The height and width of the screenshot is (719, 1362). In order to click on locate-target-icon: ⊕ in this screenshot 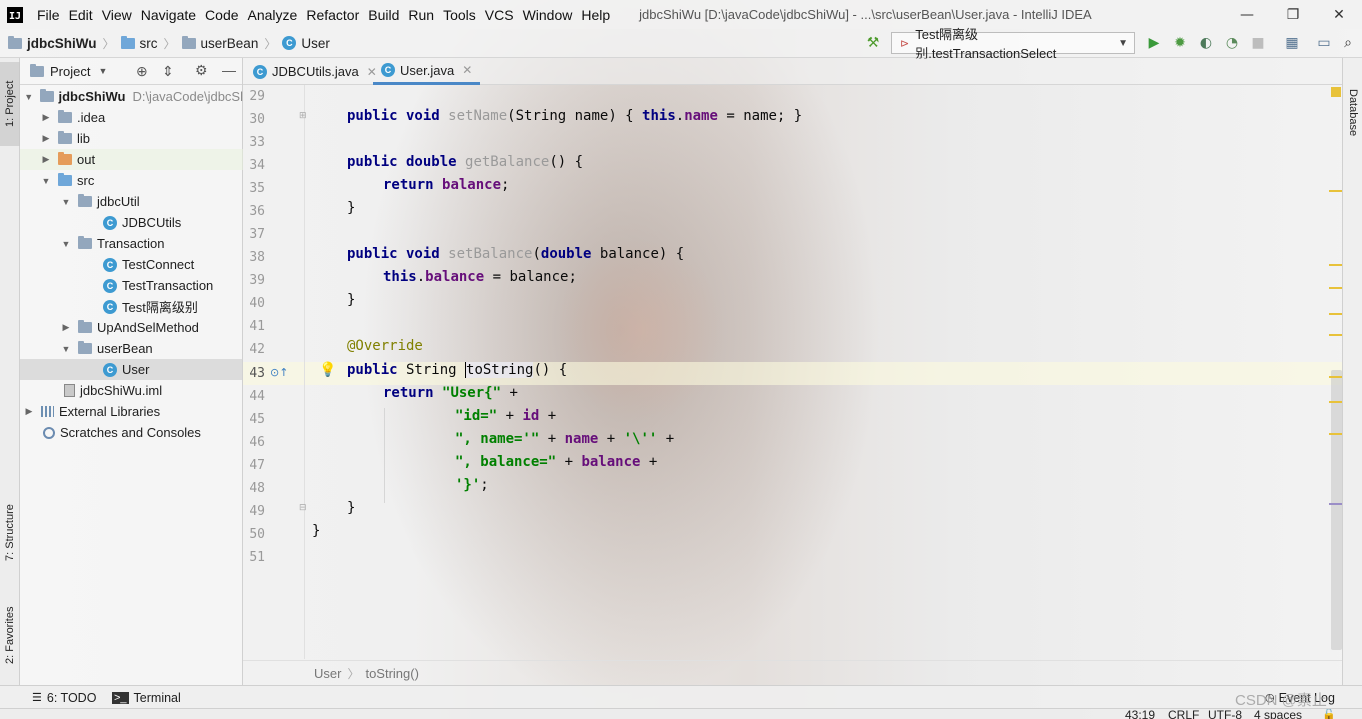, I will do `click(142, 71)`.